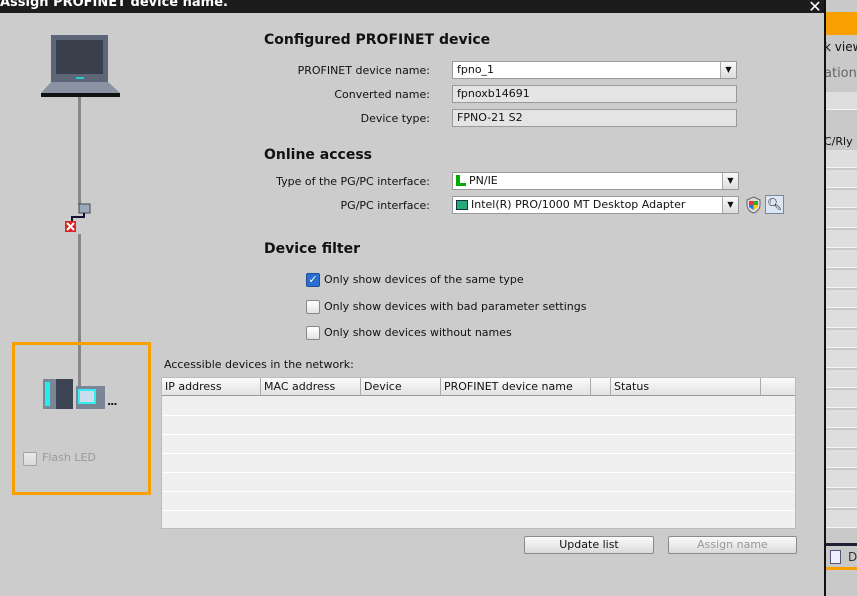 This screenshot has height=596, width=857. I want to click on network-devices-caption: Accessible devices in the network:, so click(259, 364).